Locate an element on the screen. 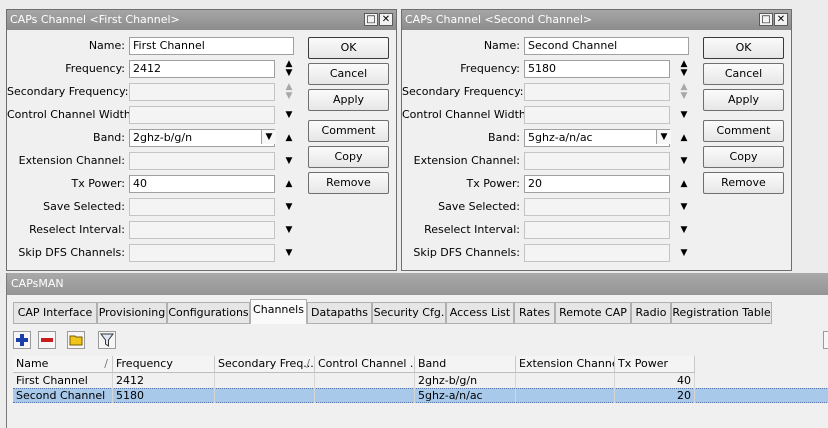 Image resolution: width=828 pixels, height=428 pixels. plus-icon is located at coordinates (22, 340).